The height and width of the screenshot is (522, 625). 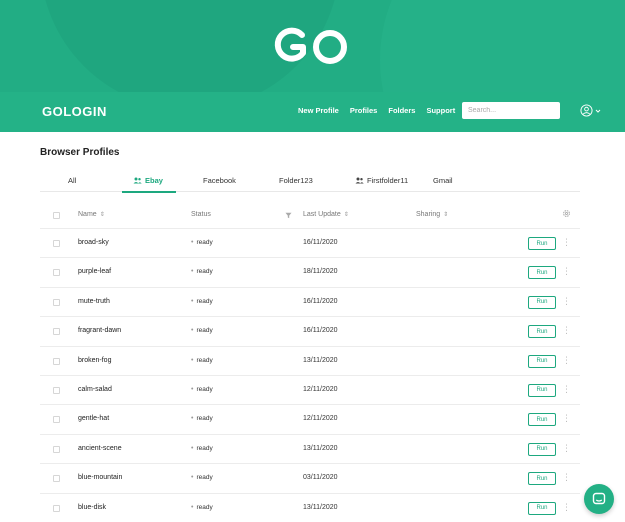 What do you see at coordinates (93, 418) in the screenshot?
I see `profile-name: gentle-hat` at bounding box center [93, 418].